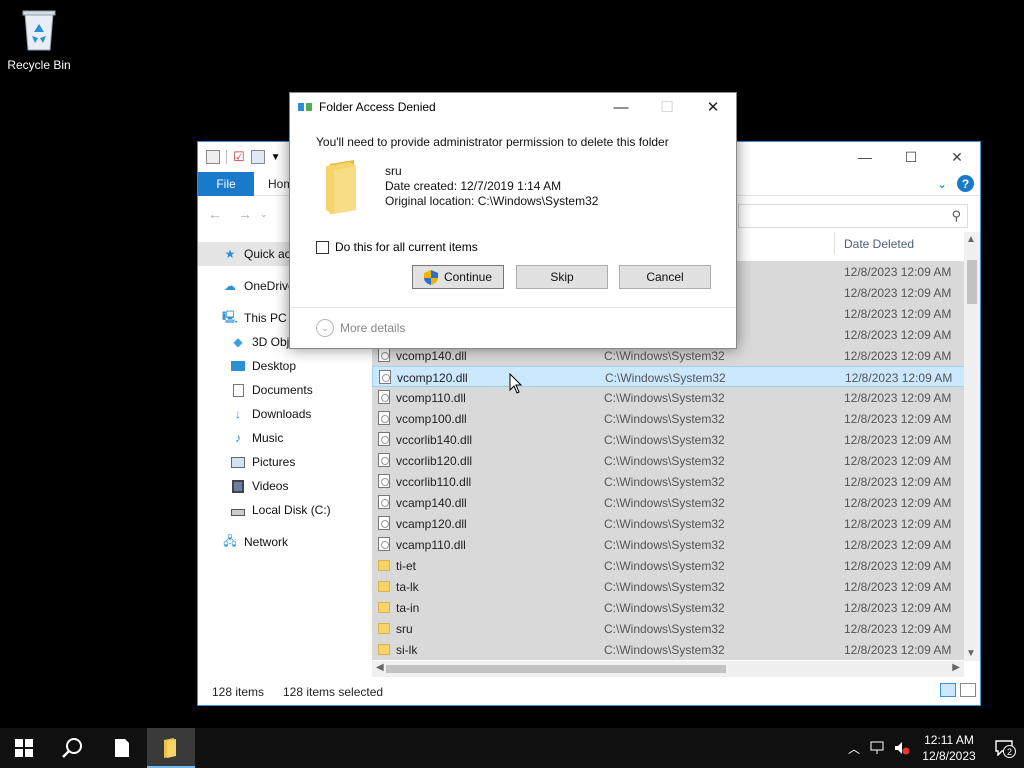 The width and height of the screenshot is (1024, 768). I want to click on nav-label: Downloads, so click(282, 414).